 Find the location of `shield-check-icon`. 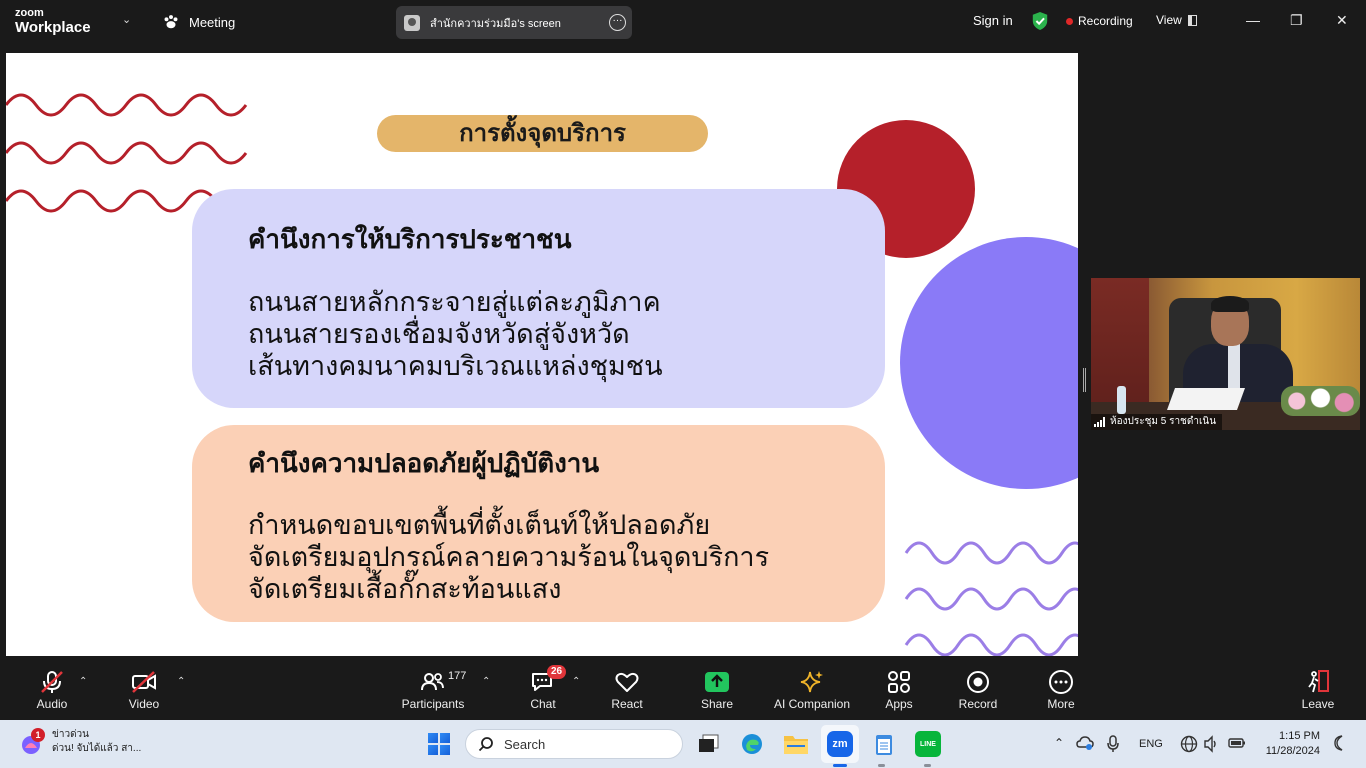

shield-check-icon is located at coordinates (1040, 21).